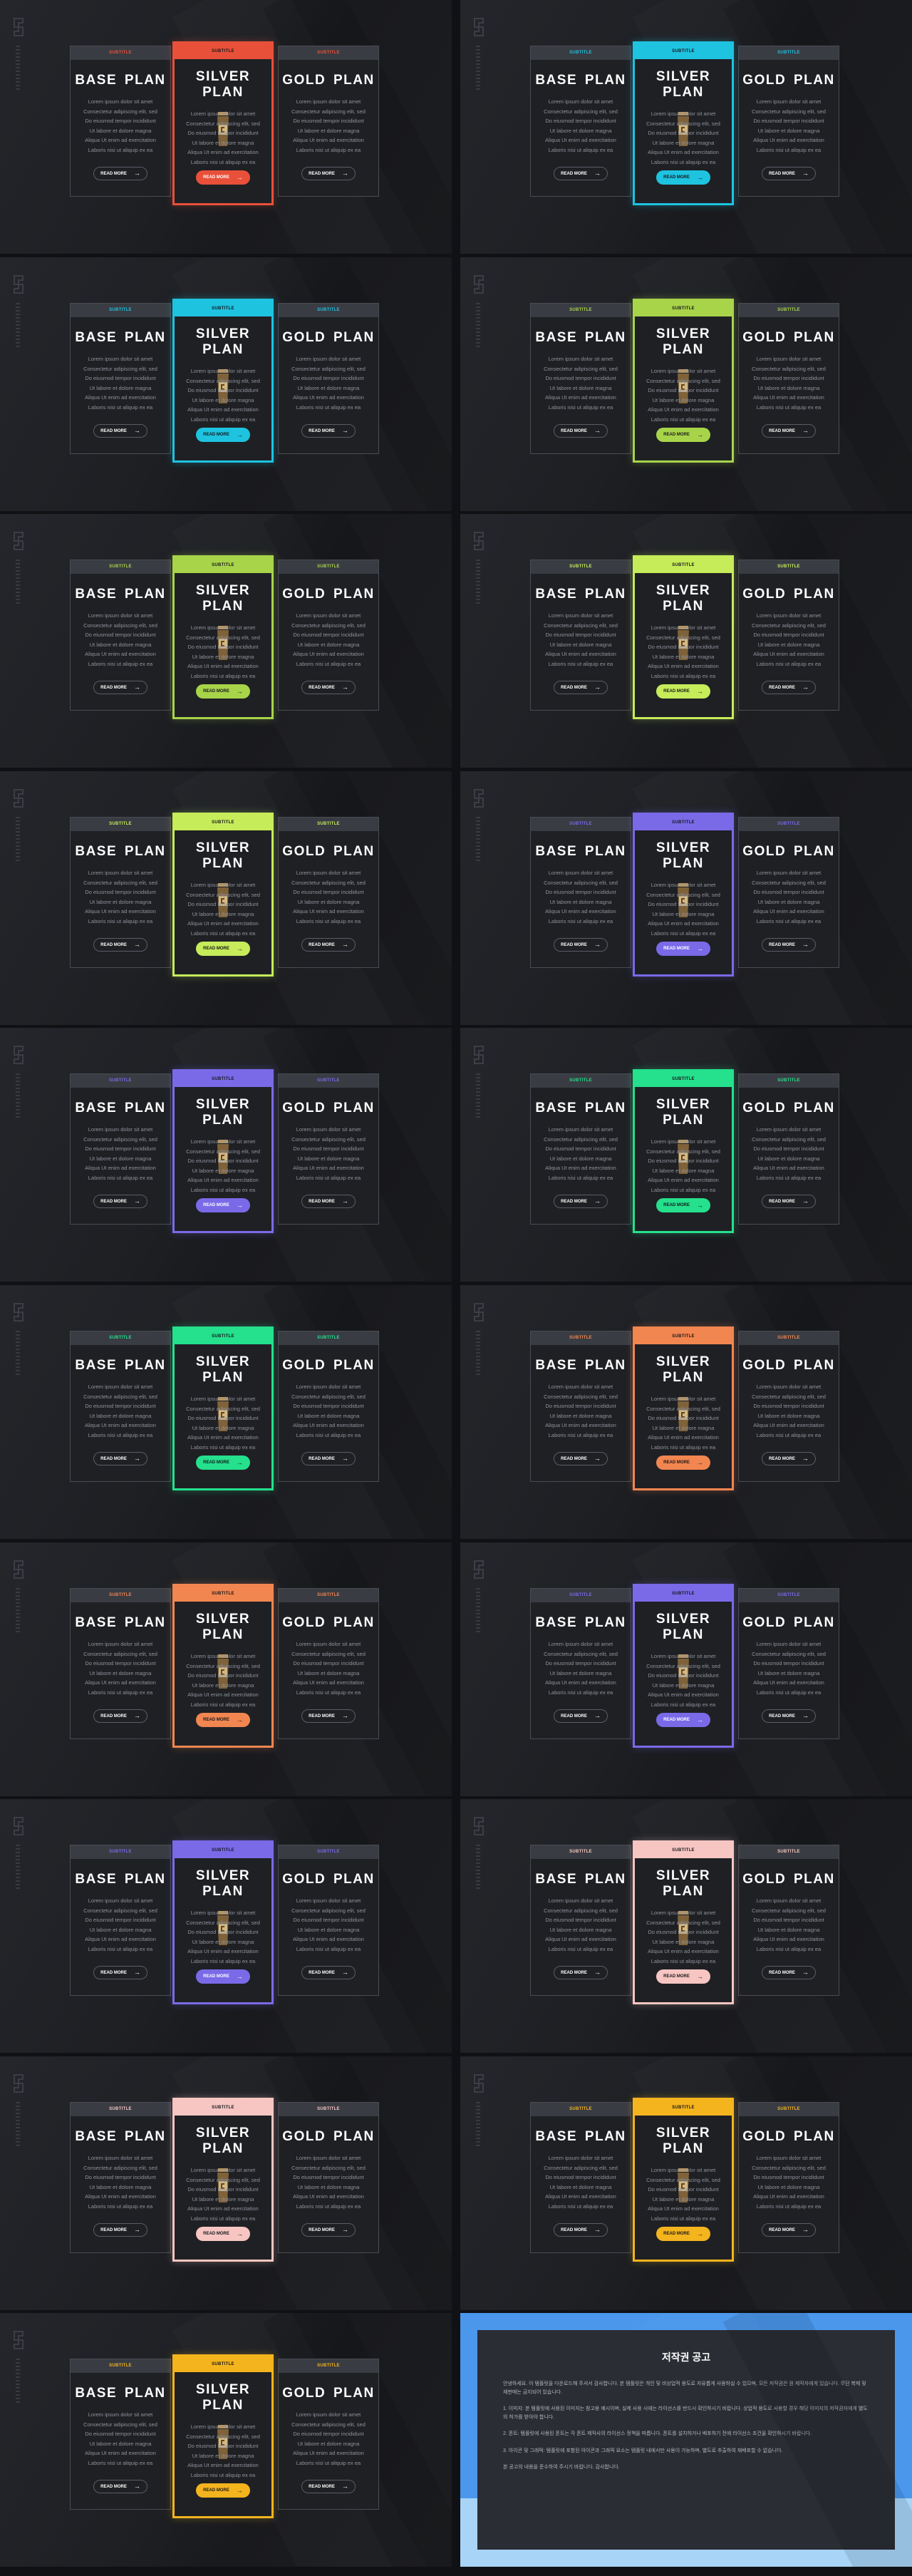  What do you see at coordinates (120, 911) in the screenshot?
I see `description-line: Aliqua Ut enim ad exercitation` at bounding box center [120, 911].